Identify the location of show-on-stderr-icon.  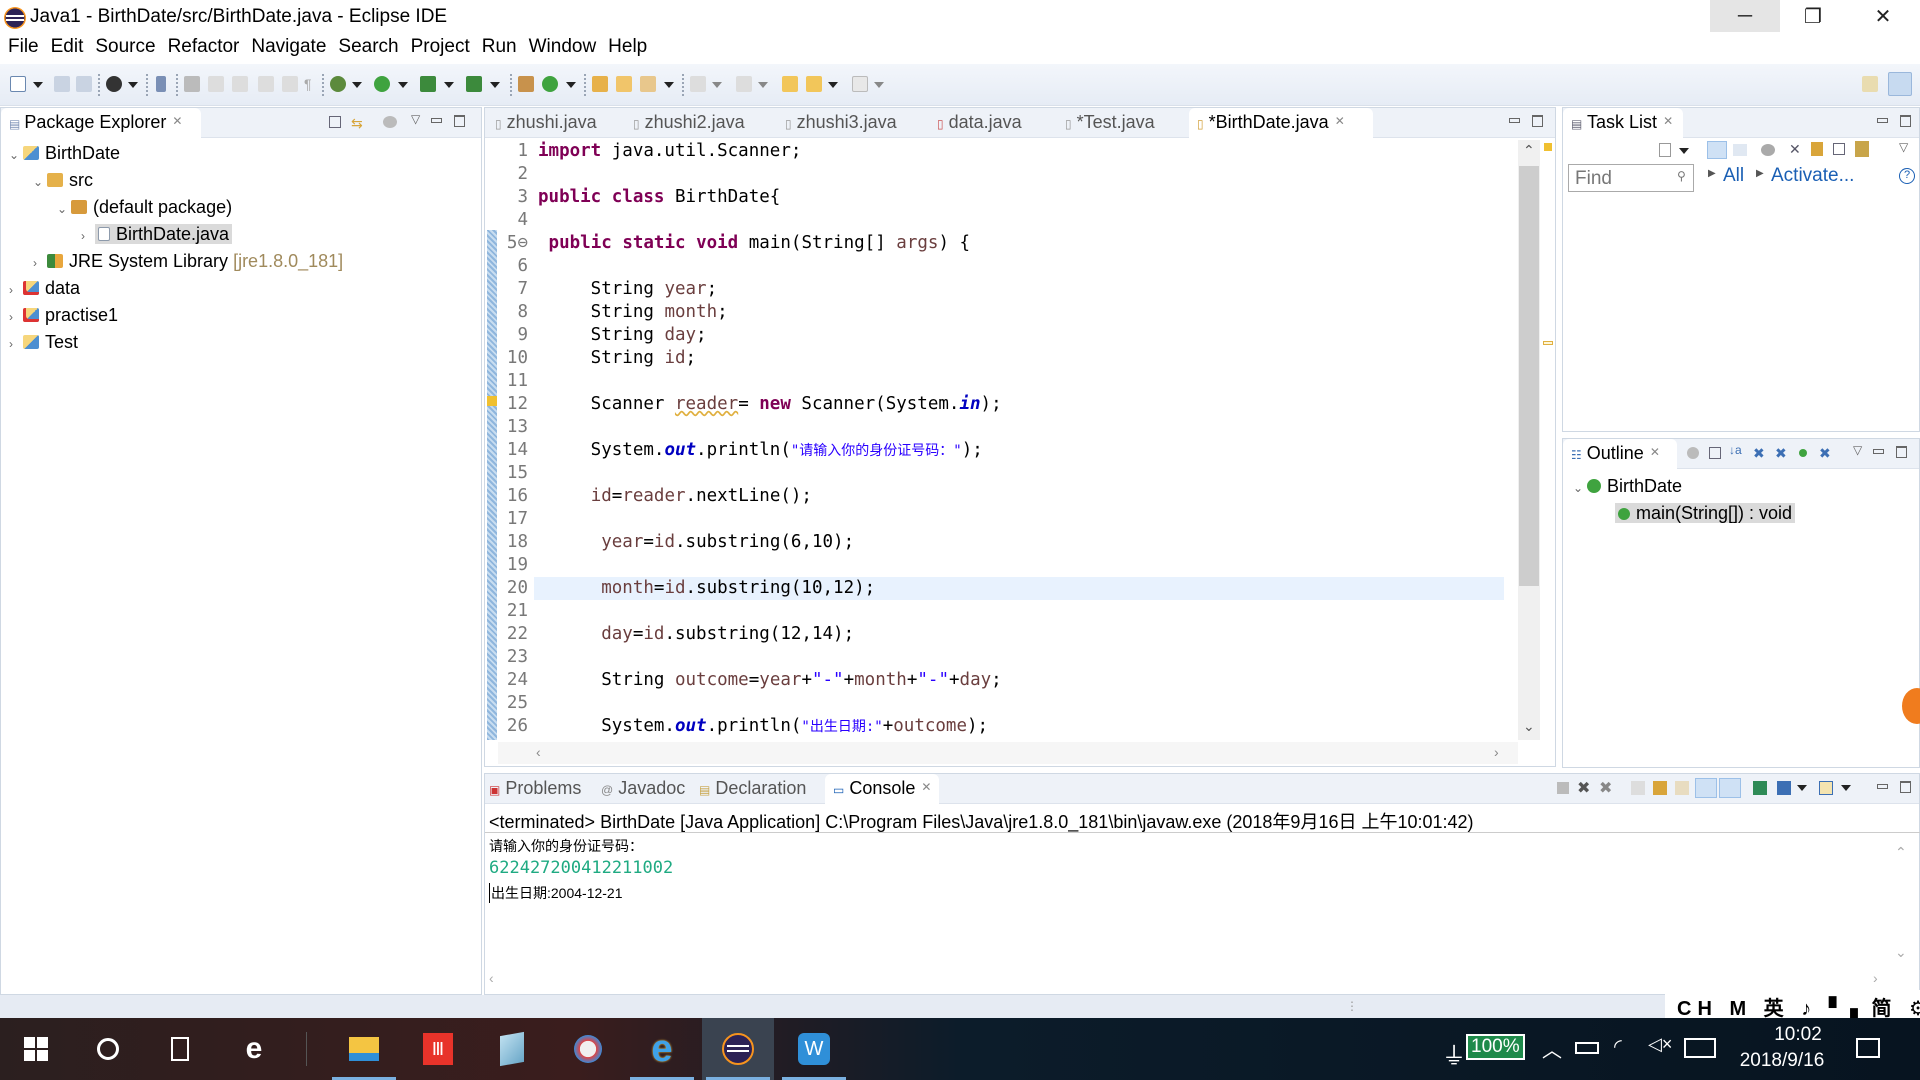
(1730, 788).